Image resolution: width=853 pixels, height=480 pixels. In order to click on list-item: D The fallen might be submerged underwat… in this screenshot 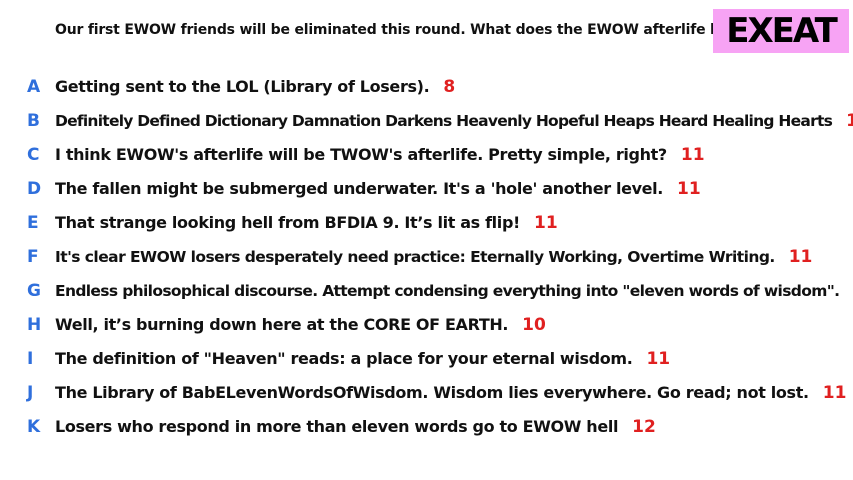, I will do `click(426, 189)`.